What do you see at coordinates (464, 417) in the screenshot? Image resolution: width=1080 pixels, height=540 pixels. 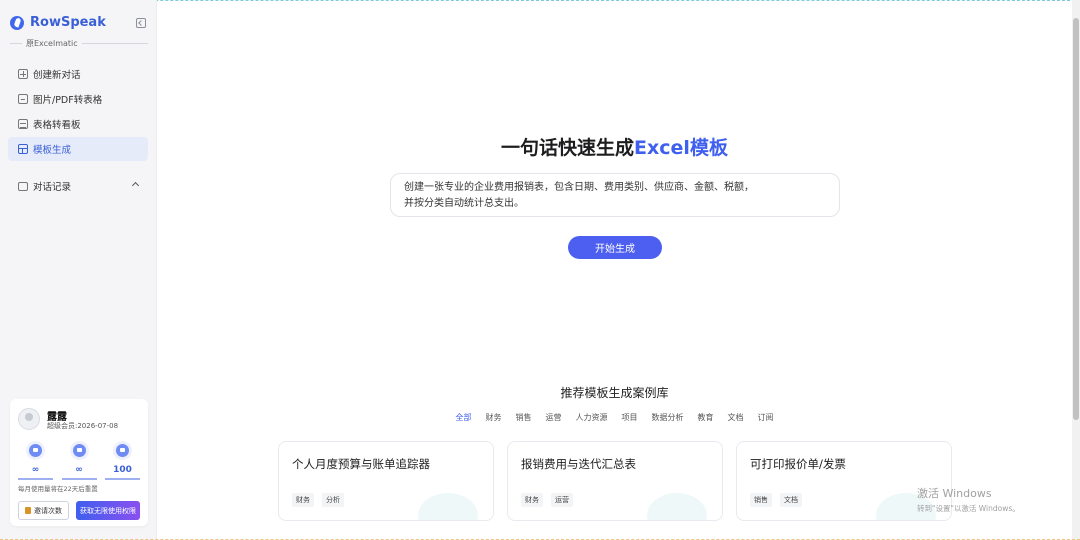 I see `filter-tab-all: 全部` at bounding box center [464, 417].